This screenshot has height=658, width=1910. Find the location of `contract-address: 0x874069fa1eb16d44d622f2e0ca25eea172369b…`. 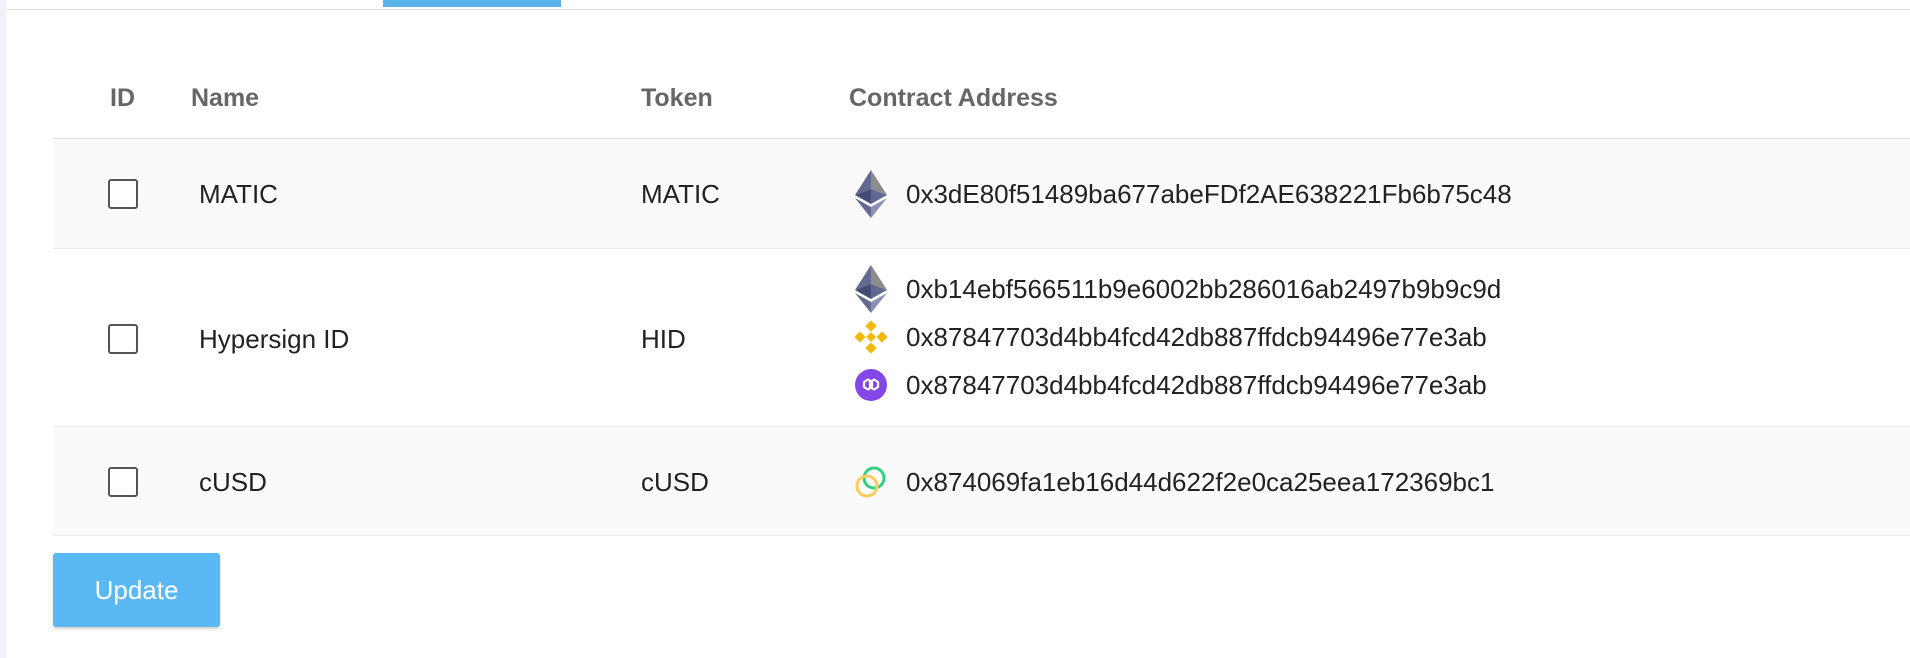

contract-address: 0x874069fa1eb16d44d622f2e0ca25eea172369b… is located at coordinates (1200, 481).